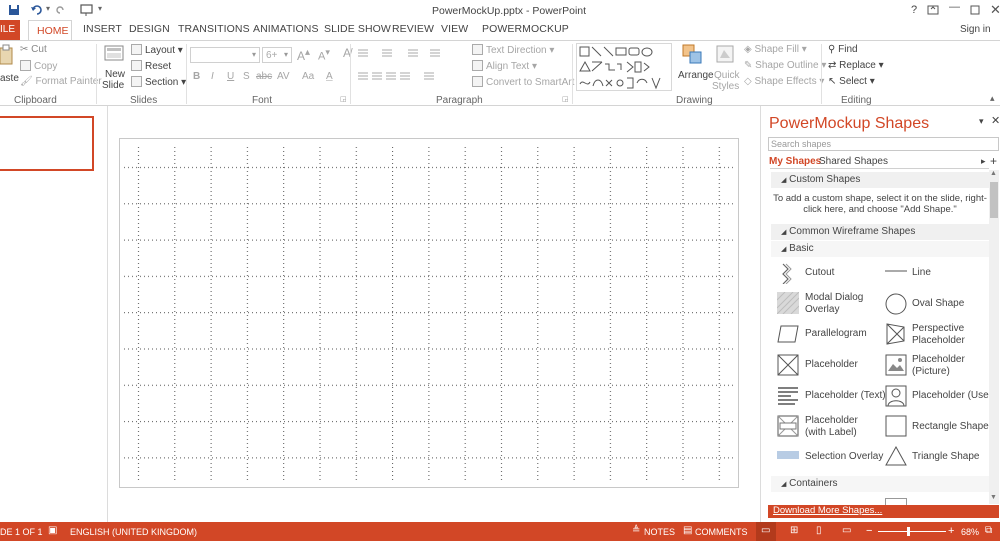  I want to click on notes-icon: ≜, so click(636, 530).